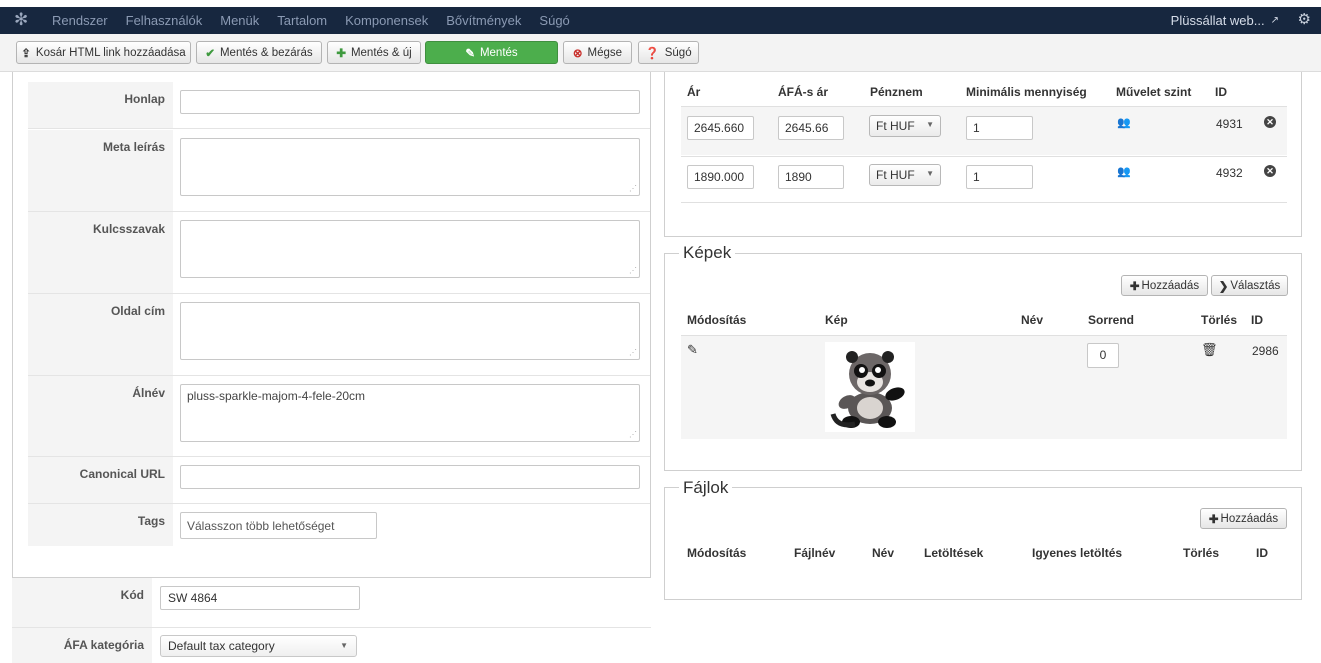 This screenshot has width=1321, height=663. Describe the element at coordinates (498, 52) in the screenshot. I see `save-label: Mentés` at that location.